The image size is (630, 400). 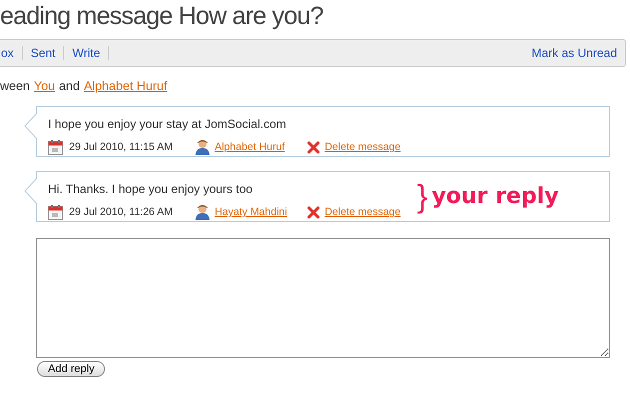 What do you see at coordinates (71, 369) in the screenshot?
I see `add-reply-button: Add reply` at bounding box center [71, 369].